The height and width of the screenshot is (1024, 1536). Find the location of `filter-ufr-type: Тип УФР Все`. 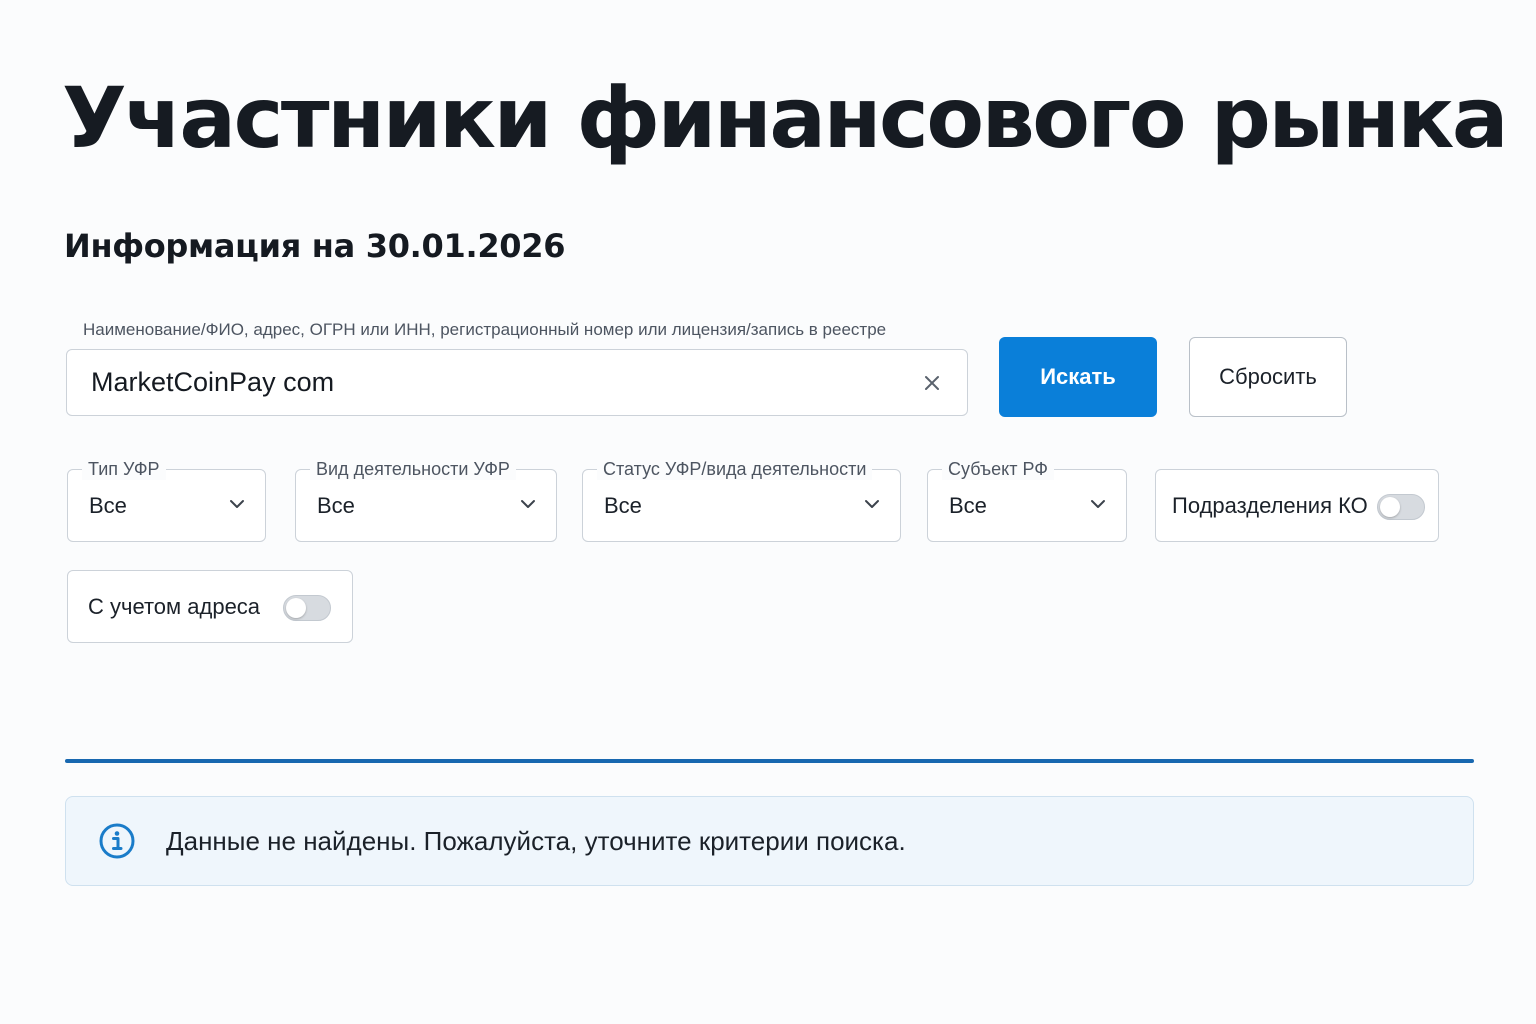

filter-ufr-type: Тип УФР Все is located at coordinates (166, 500).